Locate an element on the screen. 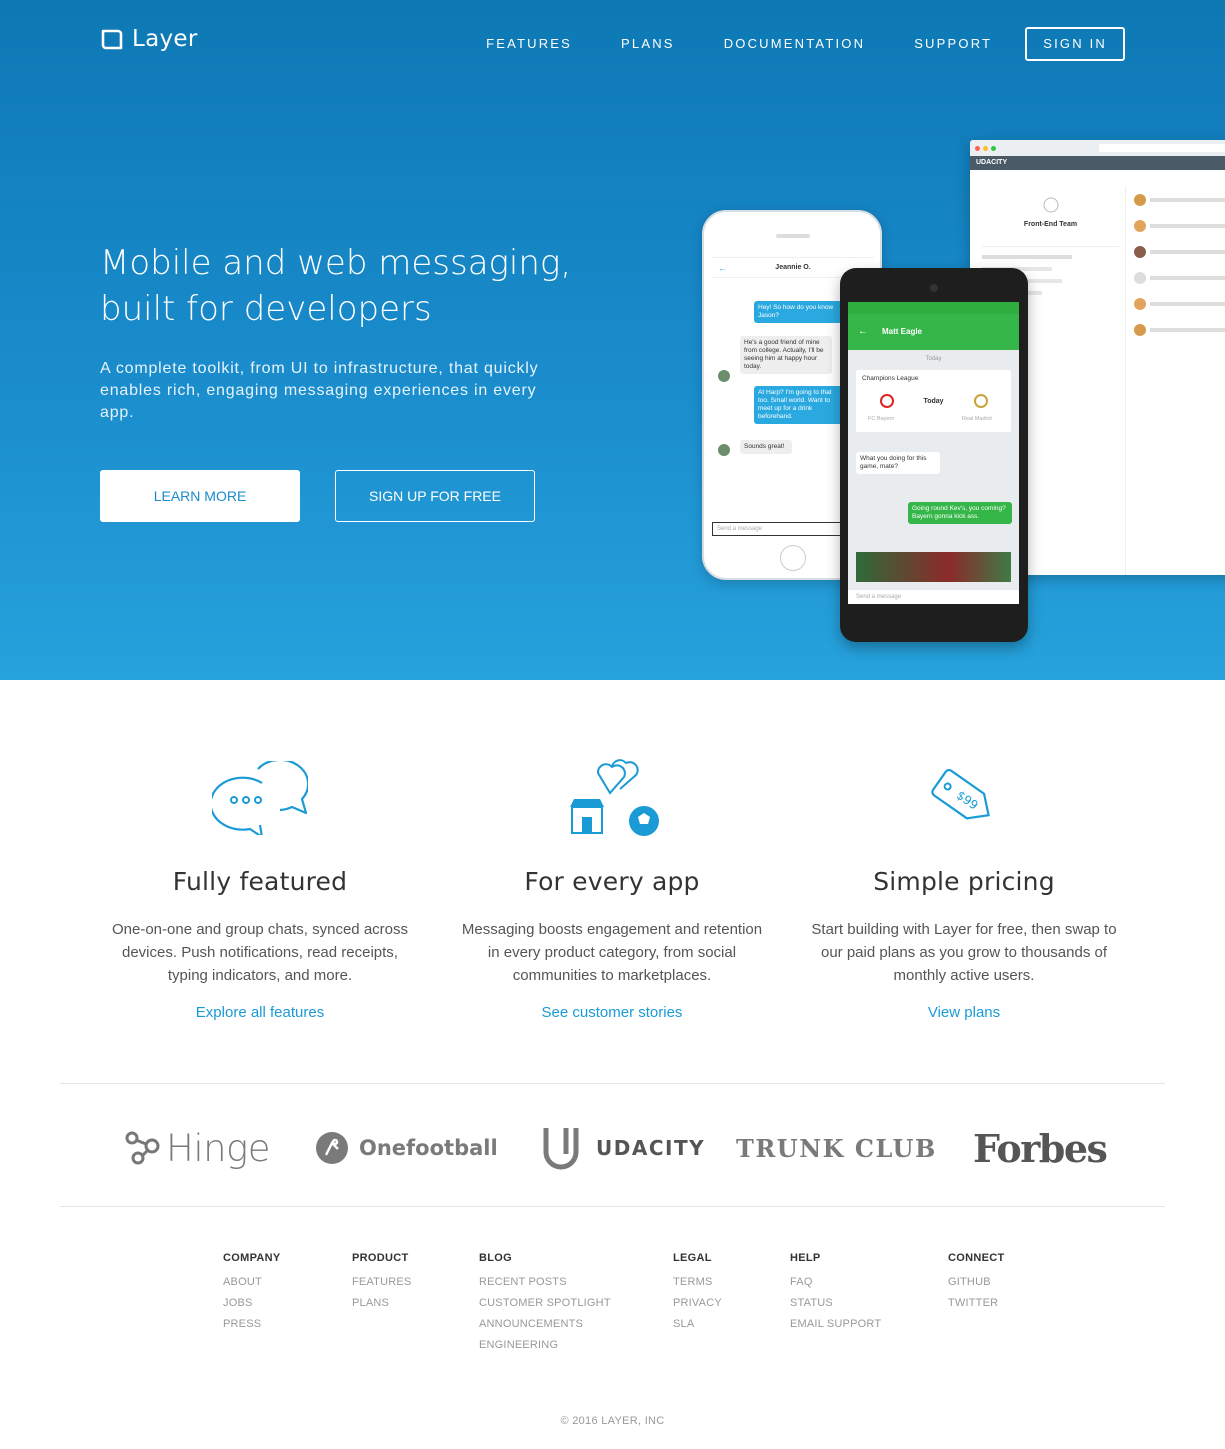 This screenshot has width=1225, height=1449. nav-plans: PLANS is located at coordinates (648, 44).